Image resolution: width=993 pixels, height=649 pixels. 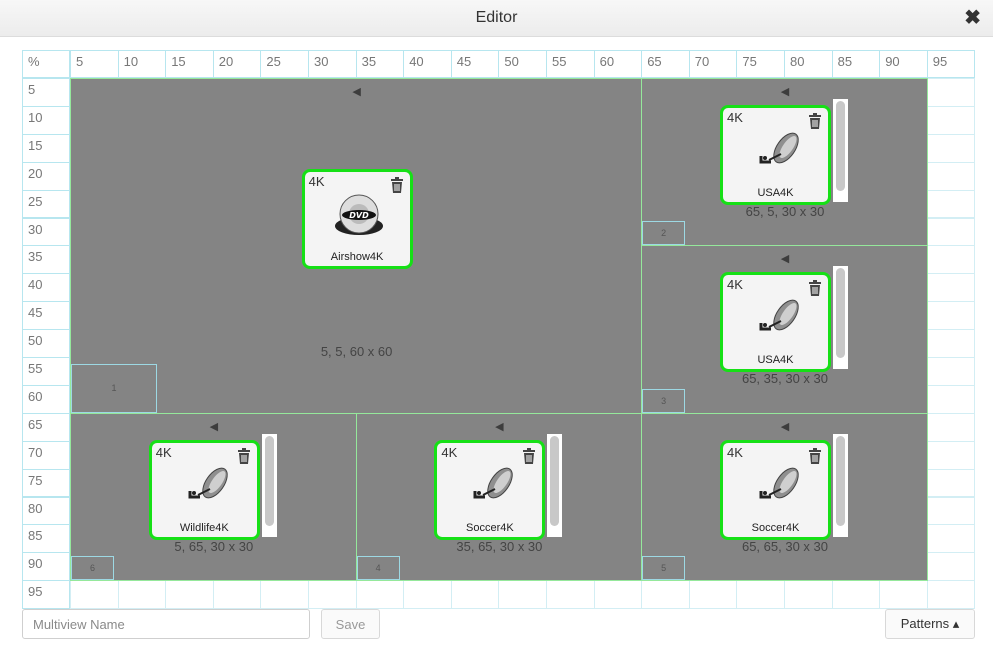 I want to click on row-header: 75, so click(x=46, y=483).